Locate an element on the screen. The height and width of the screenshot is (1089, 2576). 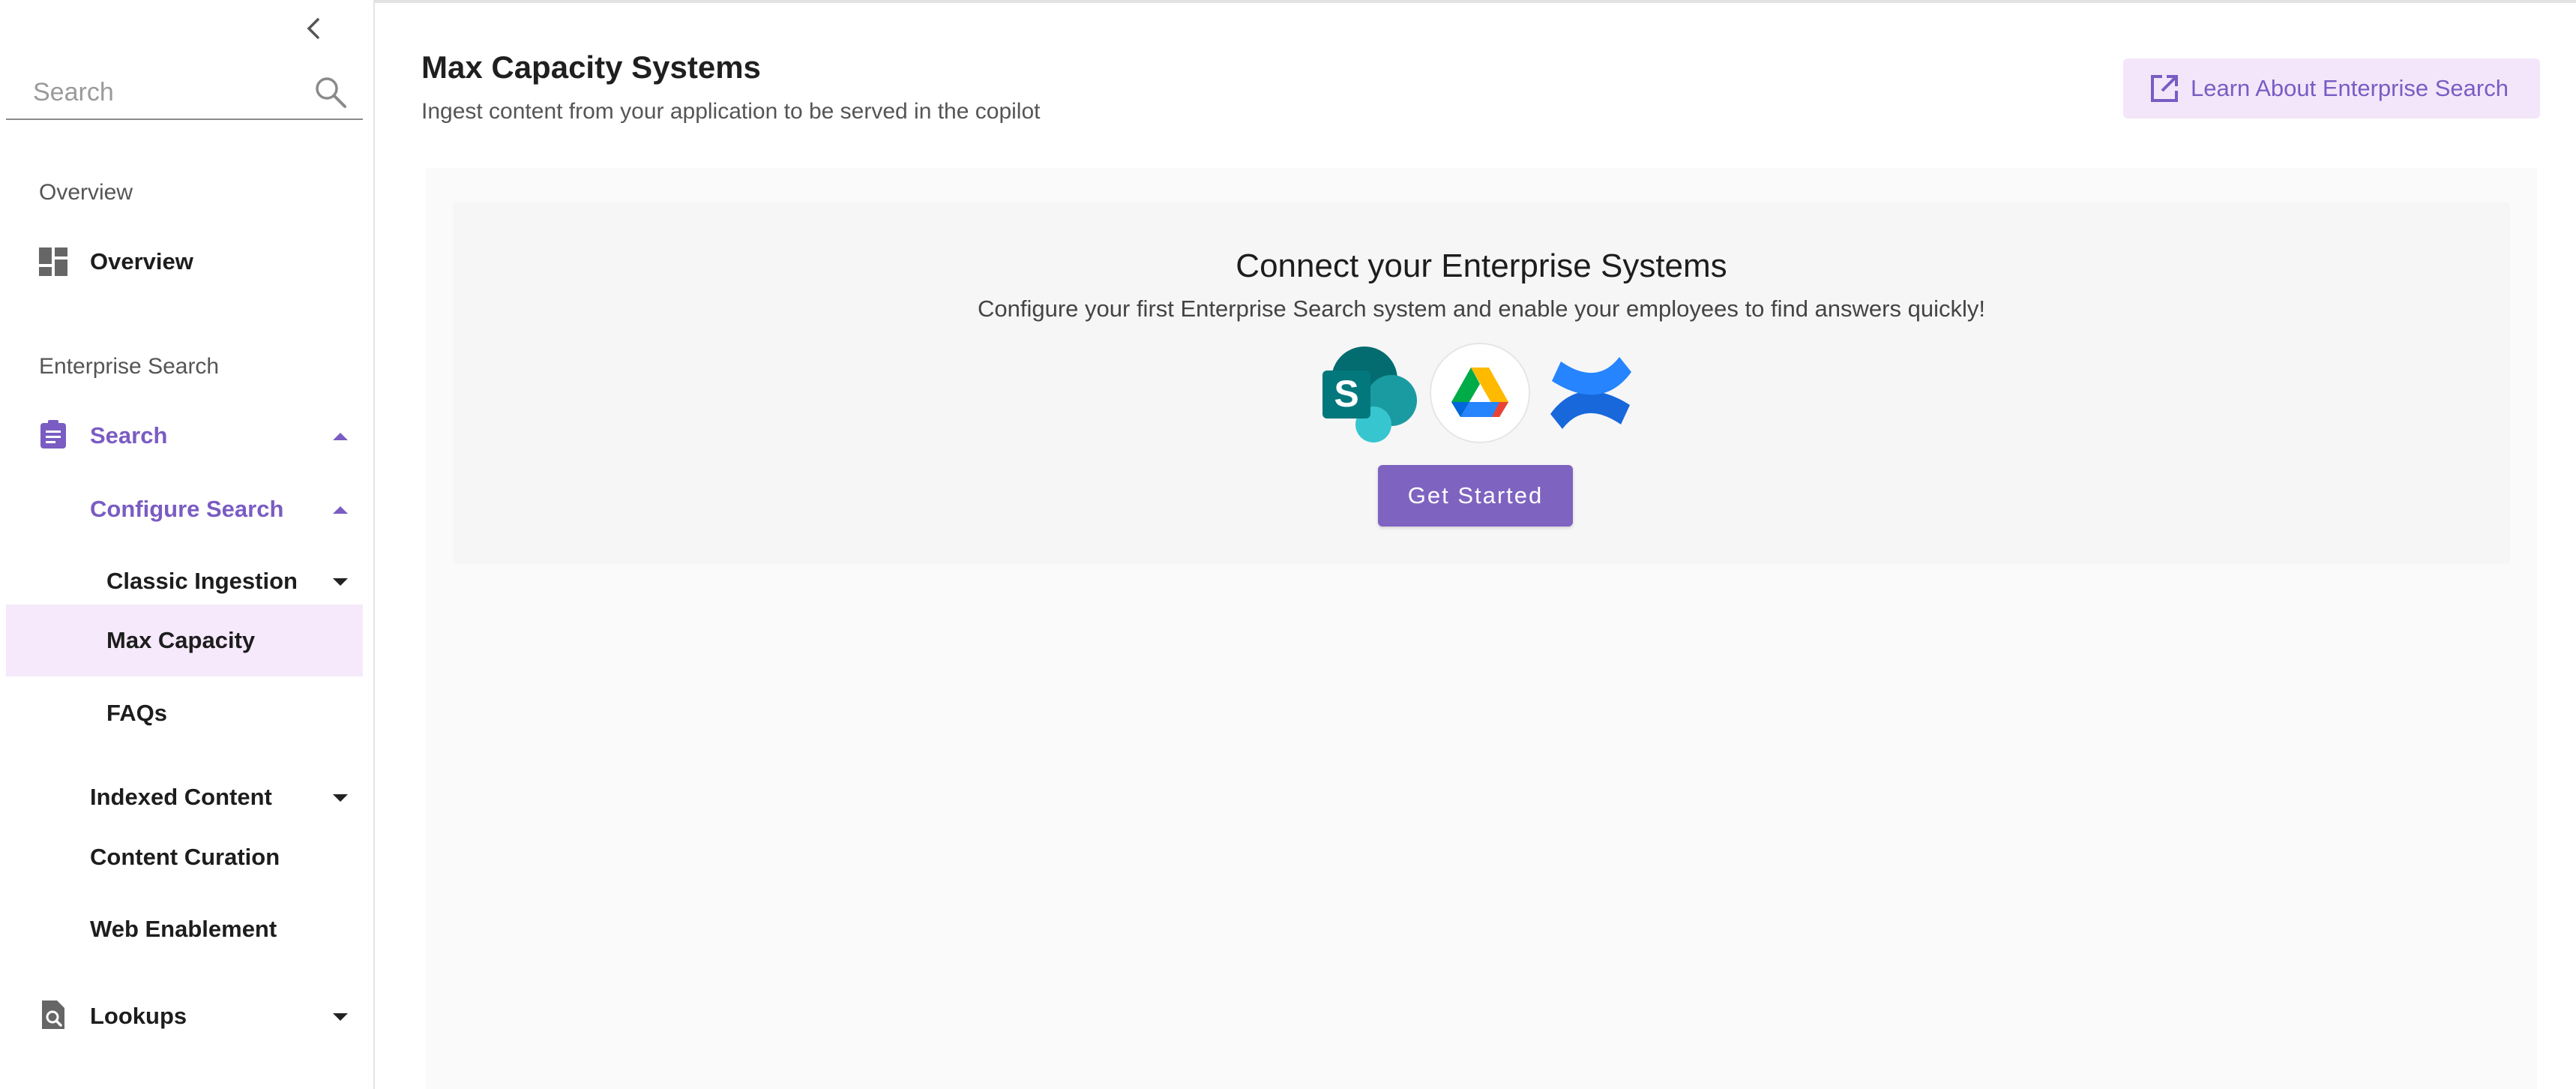
sidebar-item-label: Indexed Content is located at coordinates (181, 797).